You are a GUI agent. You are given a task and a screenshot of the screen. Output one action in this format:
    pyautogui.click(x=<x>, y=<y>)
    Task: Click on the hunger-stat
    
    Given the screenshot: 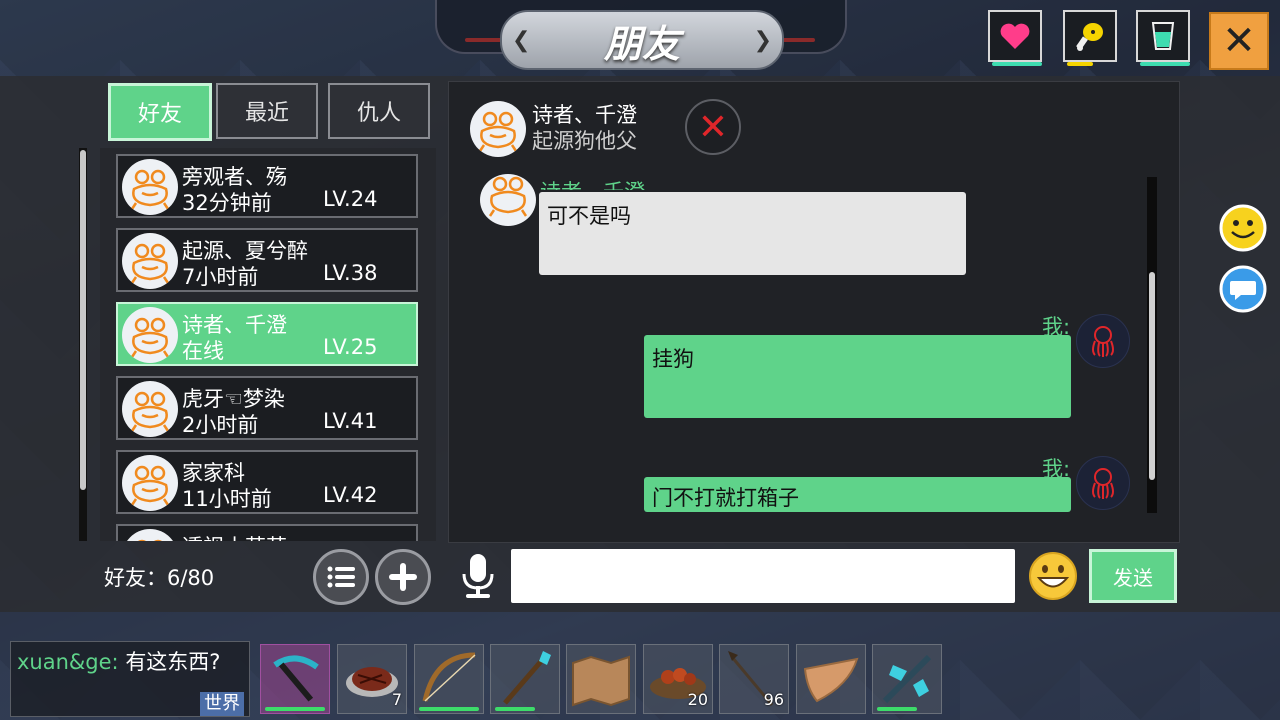 What is the action you would take?
    pyautogui.click(x=1090, y=38)
    